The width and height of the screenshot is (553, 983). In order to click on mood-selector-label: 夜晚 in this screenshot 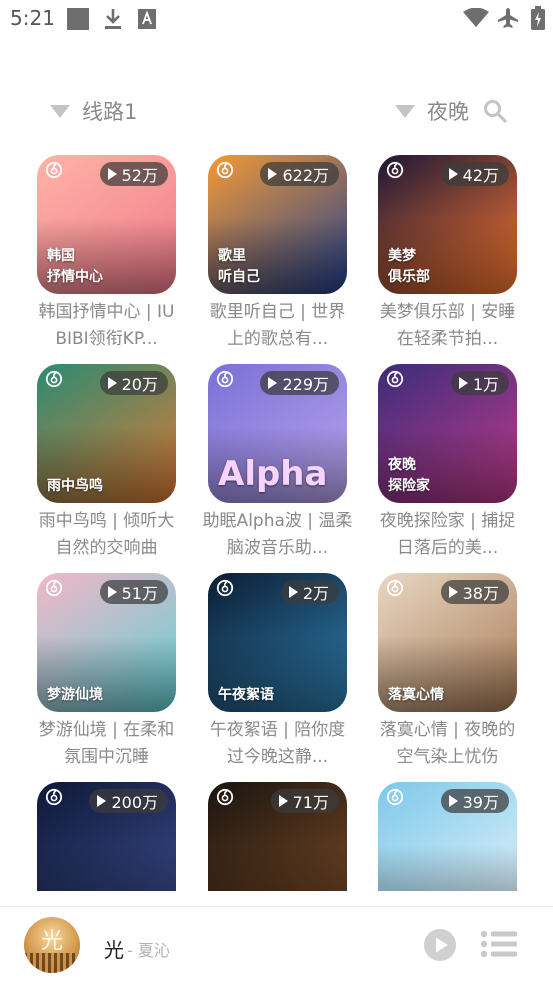, I will do `click(448, 112)`.